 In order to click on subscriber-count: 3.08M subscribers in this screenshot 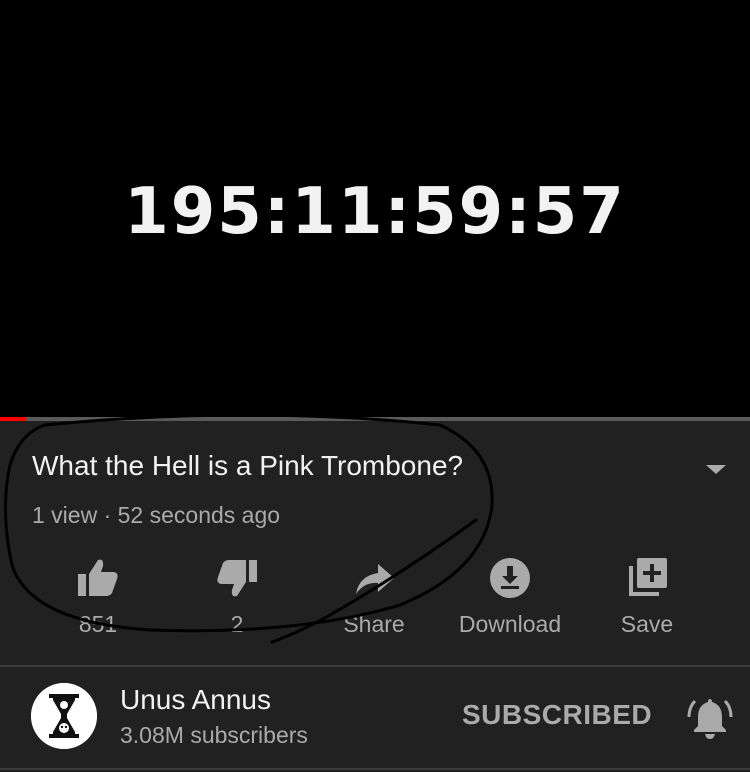, I will do `click(214, 735)`.